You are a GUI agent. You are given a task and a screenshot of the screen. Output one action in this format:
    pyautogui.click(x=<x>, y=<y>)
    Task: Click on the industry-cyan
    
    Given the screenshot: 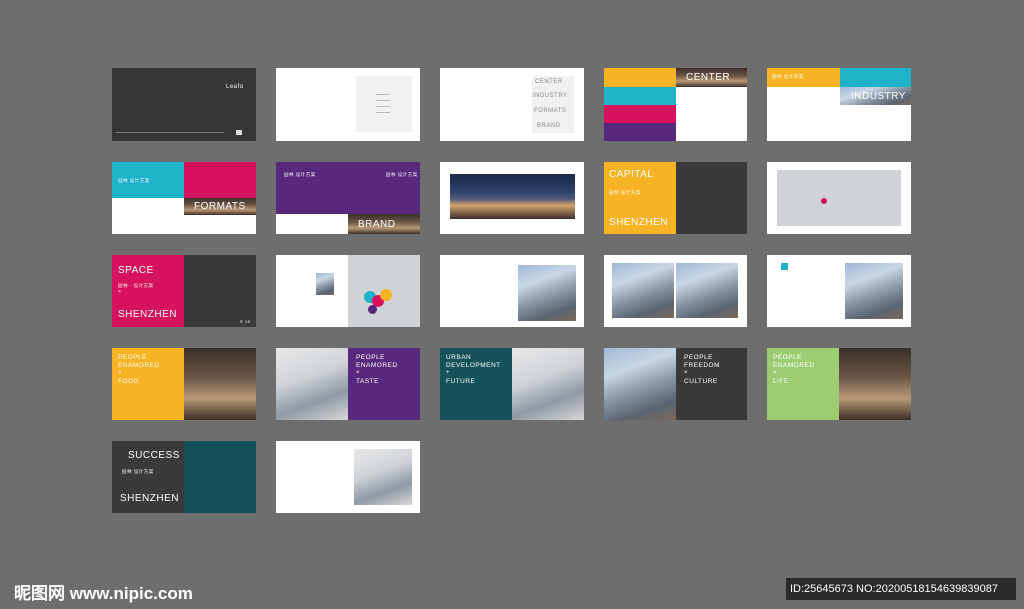 What is the action you would take?
    pyautogui.click(x=875, y=77)
    